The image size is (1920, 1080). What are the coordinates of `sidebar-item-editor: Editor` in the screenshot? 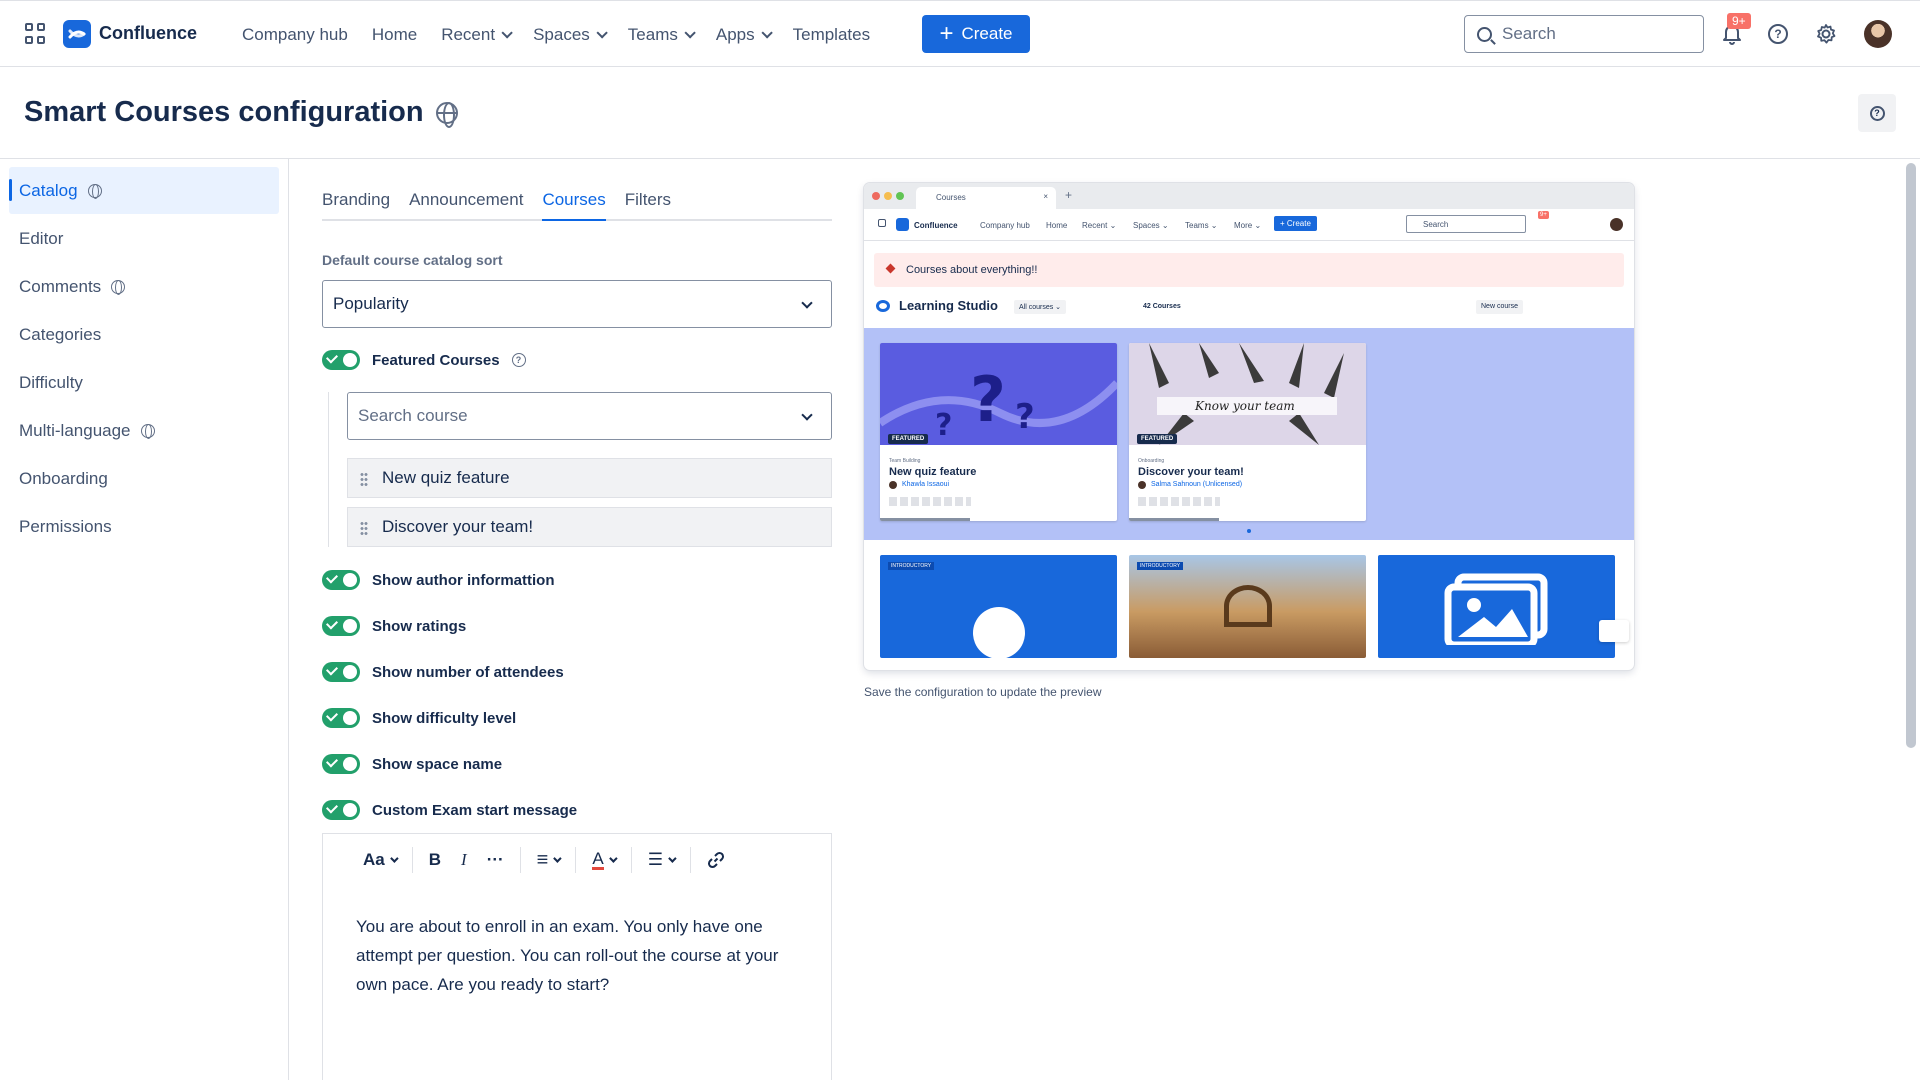 It's located at (144, 238).